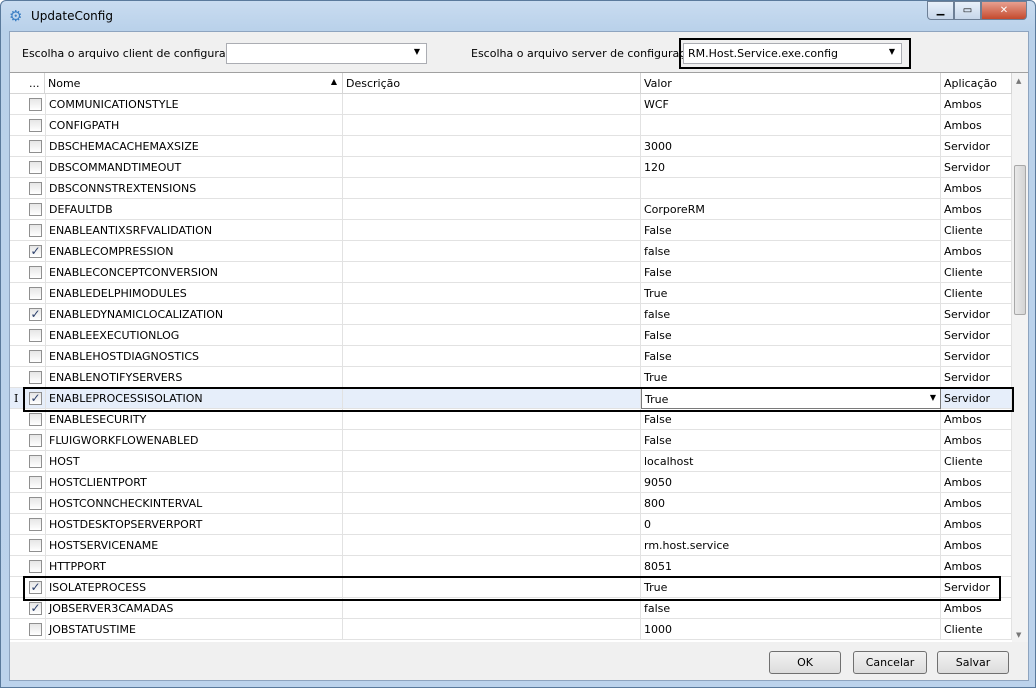 This screenshot has height=688, width=1036. What do you see at coordinates (511, 230) in the screenshot?
I see `table-row: ENABLEANTIXSRFVALIDATION False Cliente` at bounding box center [511, 230].